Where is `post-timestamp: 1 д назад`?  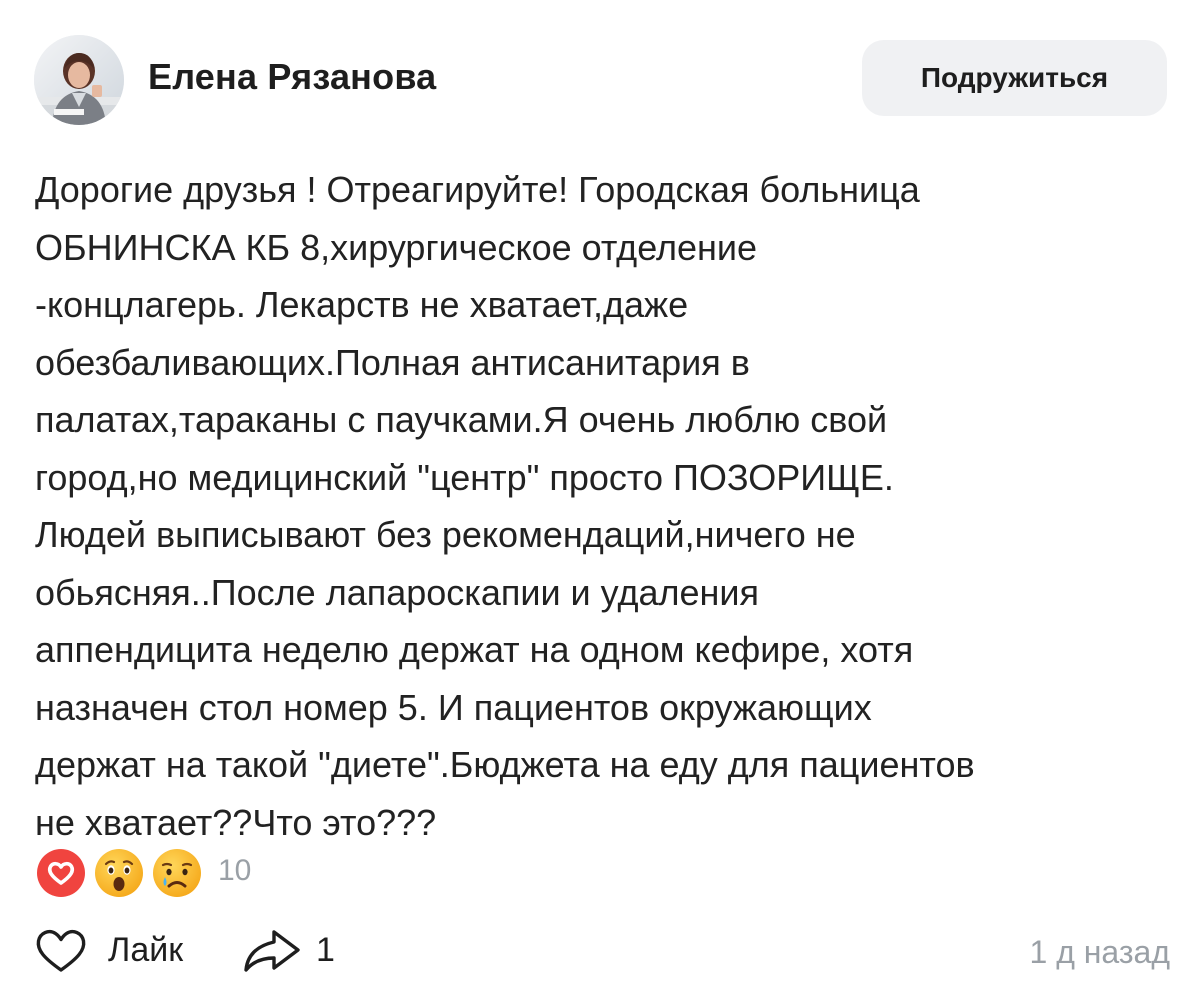 post-timestamp: 1 д назад is located at coordinates (1100, 952).